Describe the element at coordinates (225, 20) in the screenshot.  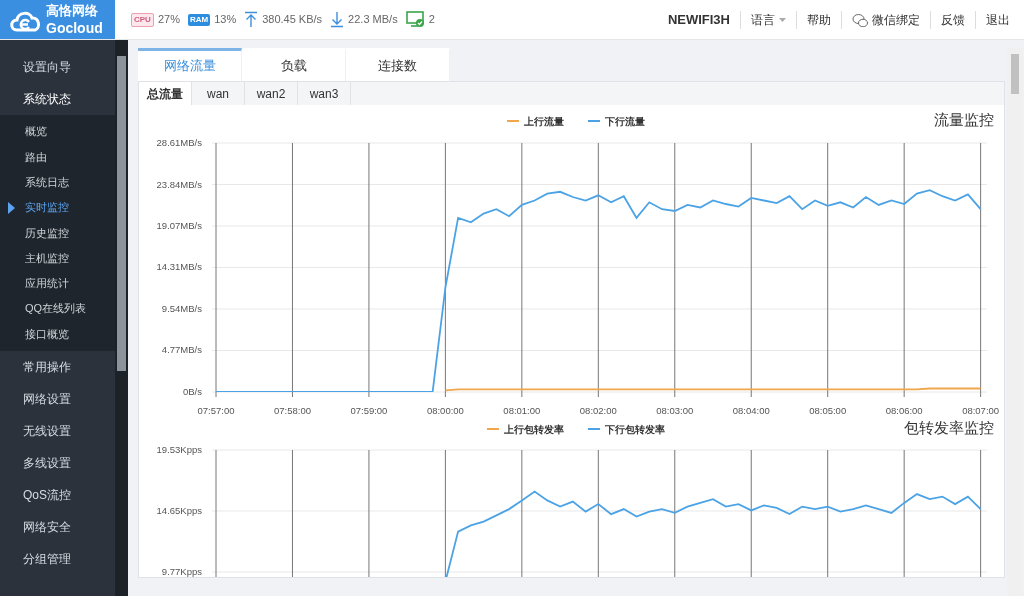
I see `stat-value: 13%` at that location.